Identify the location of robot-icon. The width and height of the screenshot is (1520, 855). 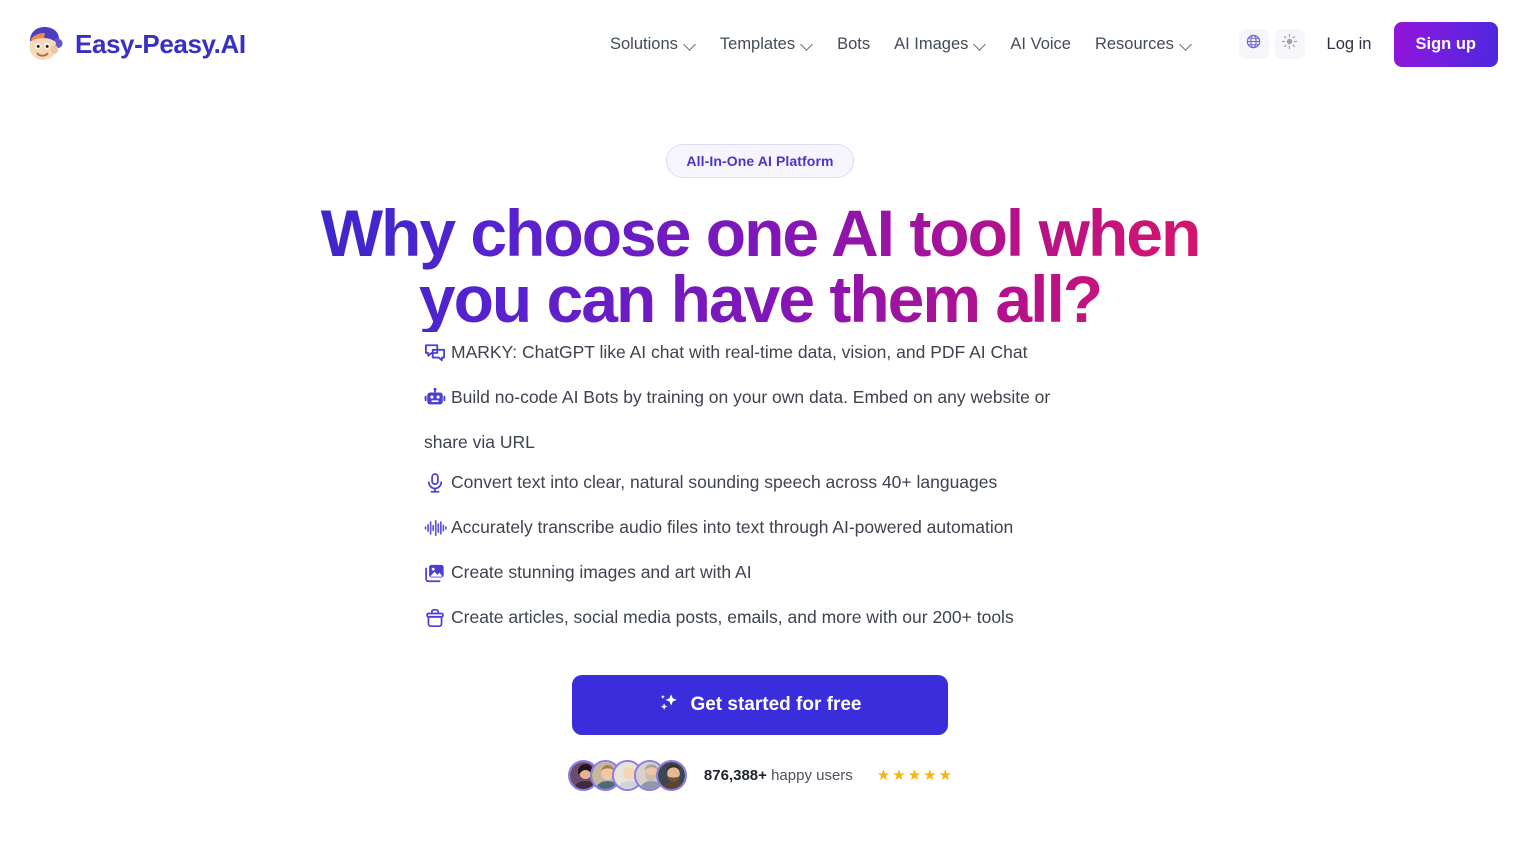
(437, 402).